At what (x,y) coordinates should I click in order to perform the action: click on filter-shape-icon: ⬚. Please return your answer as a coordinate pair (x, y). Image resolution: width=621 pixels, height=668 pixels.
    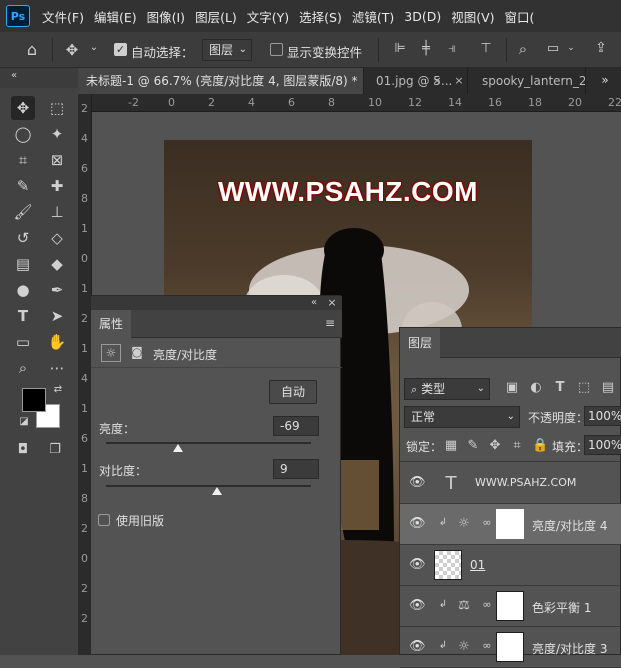
    Looking at the image, I should click on (584, 387).